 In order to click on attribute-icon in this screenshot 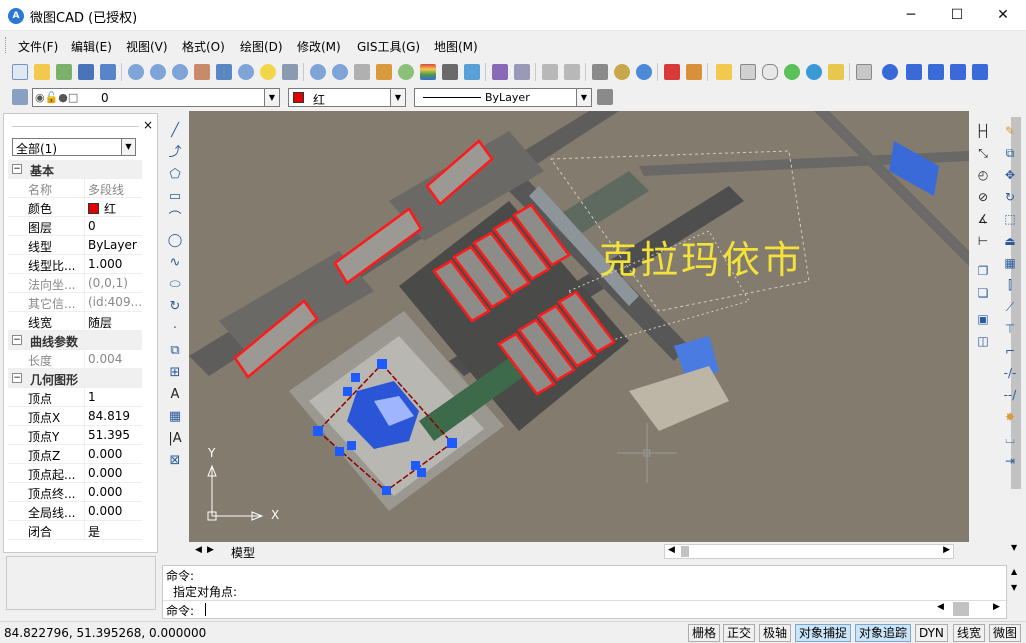, I will do `click(522, 72)`.